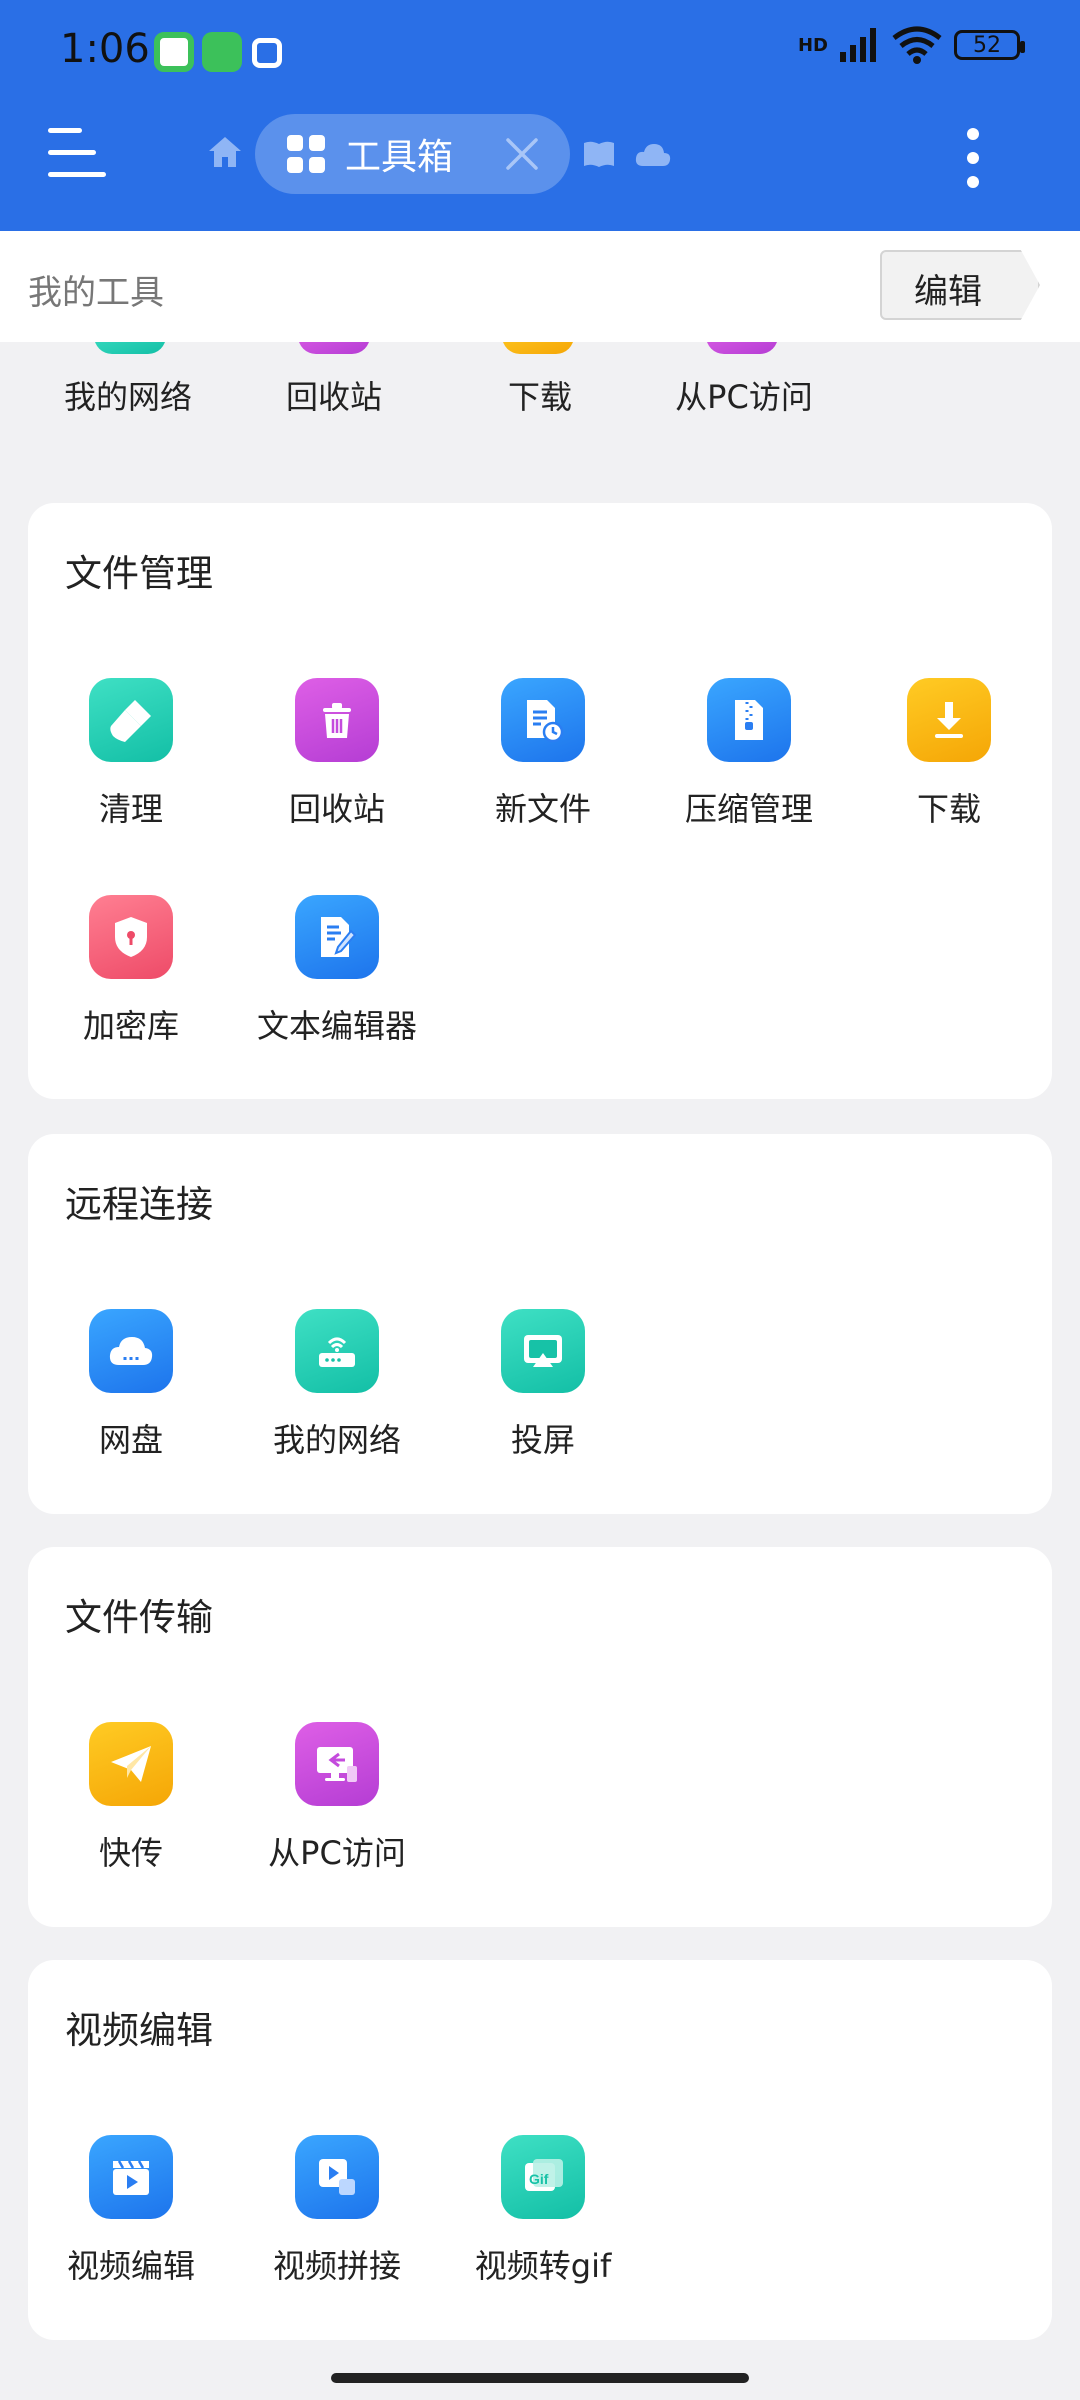 The width and height of the screenshot is (1080, 2400). What do you see at coordinates (987, 45) in the screenshot?
I see `battery-level: 52` at bounding box center [987, 45].